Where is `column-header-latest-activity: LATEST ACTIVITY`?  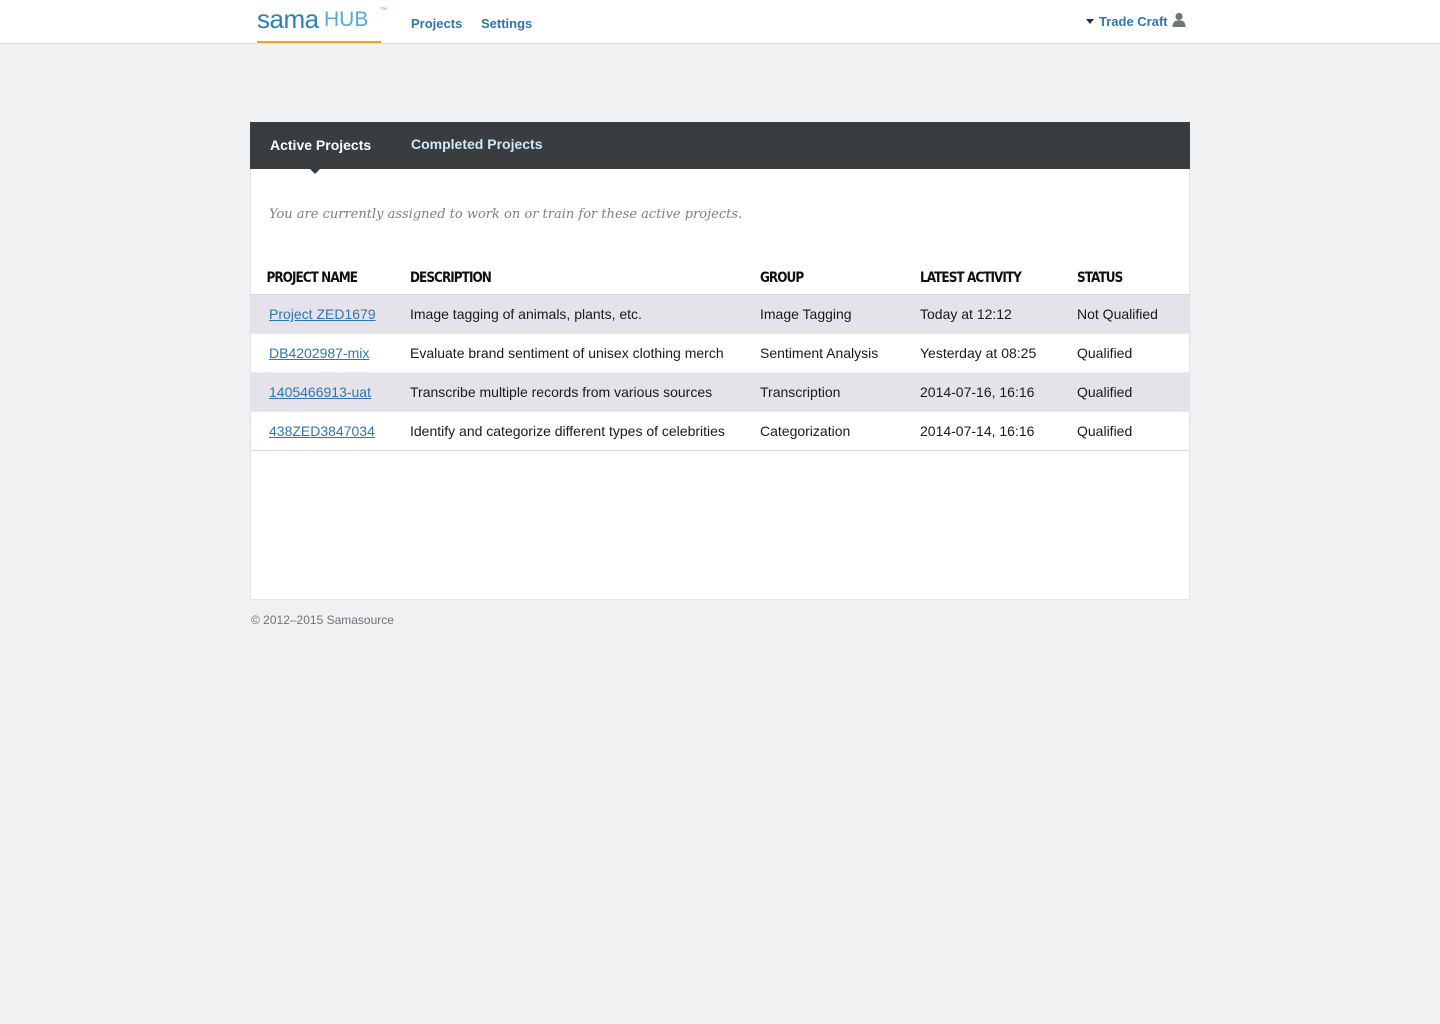
column-header-latest-activity: LATEST ACTIVITY is located at coordinates (988, 278).